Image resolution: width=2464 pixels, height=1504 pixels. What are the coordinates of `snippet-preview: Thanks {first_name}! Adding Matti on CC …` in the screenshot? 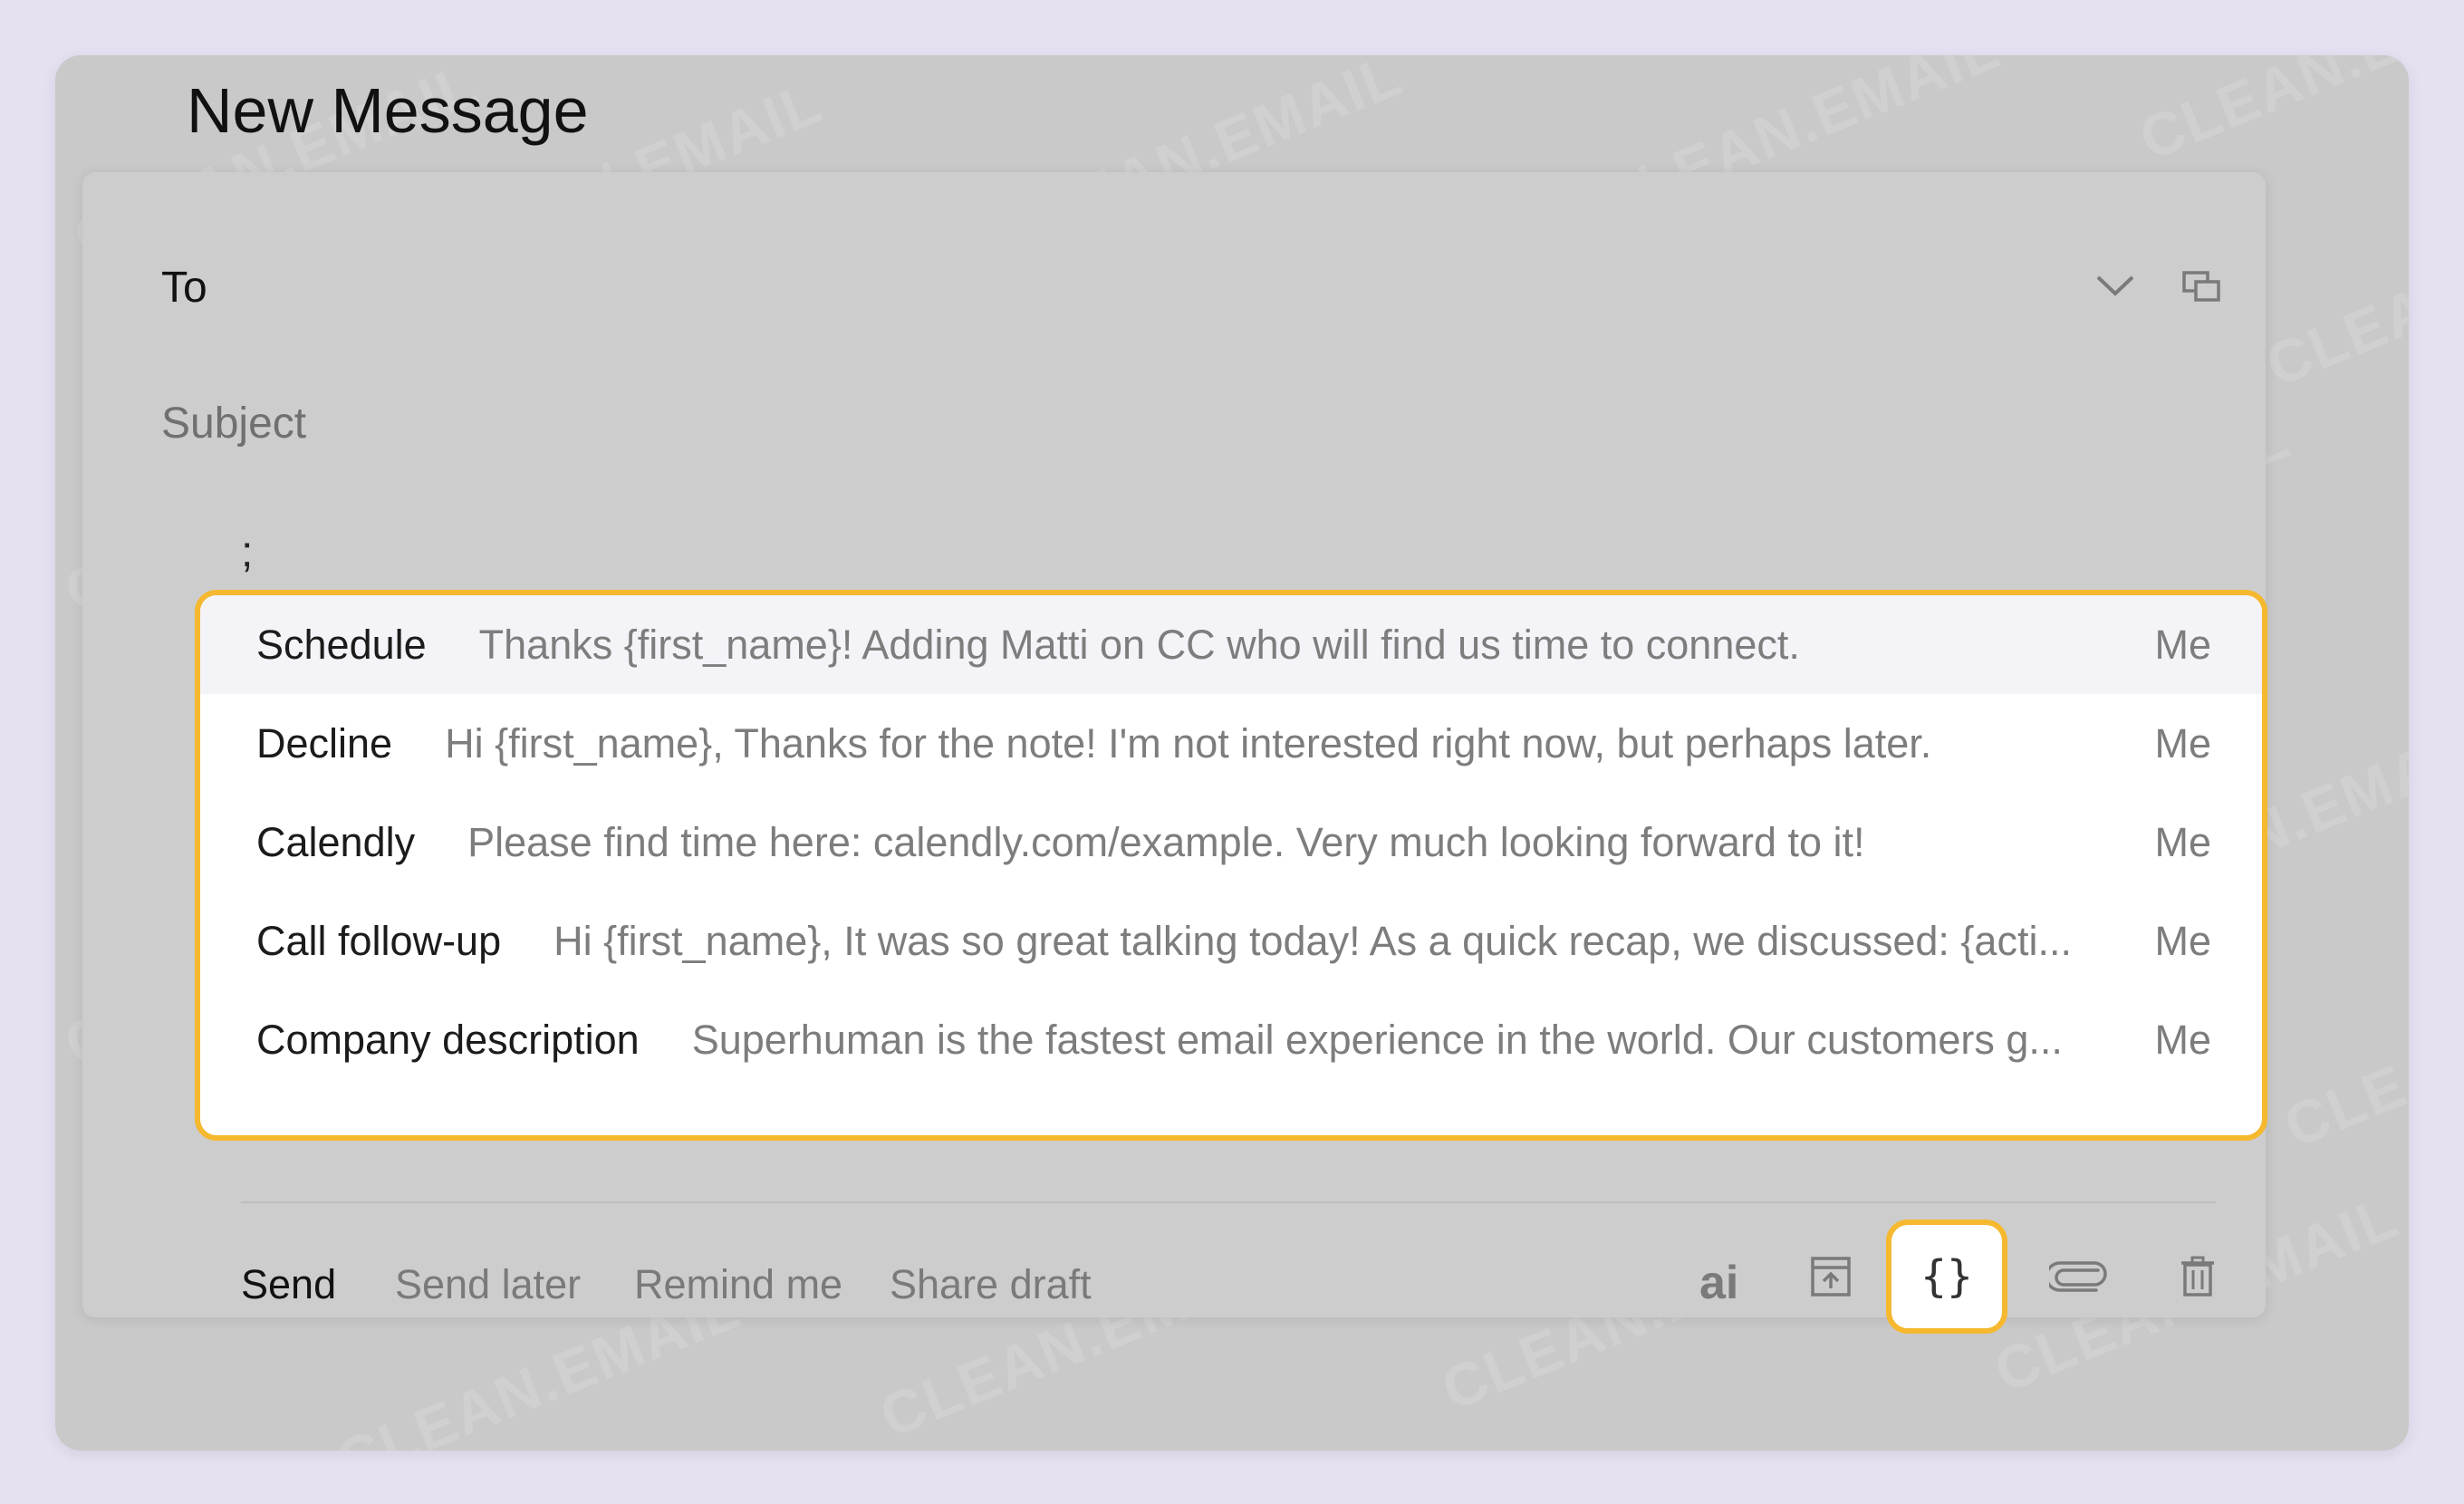 It's located at (1139, 644).